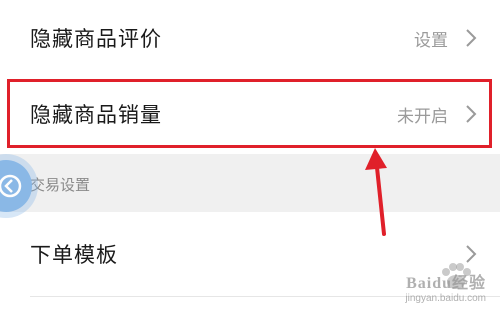  I want to click on watermark-brand: Baidu经验, so click(446, 283).